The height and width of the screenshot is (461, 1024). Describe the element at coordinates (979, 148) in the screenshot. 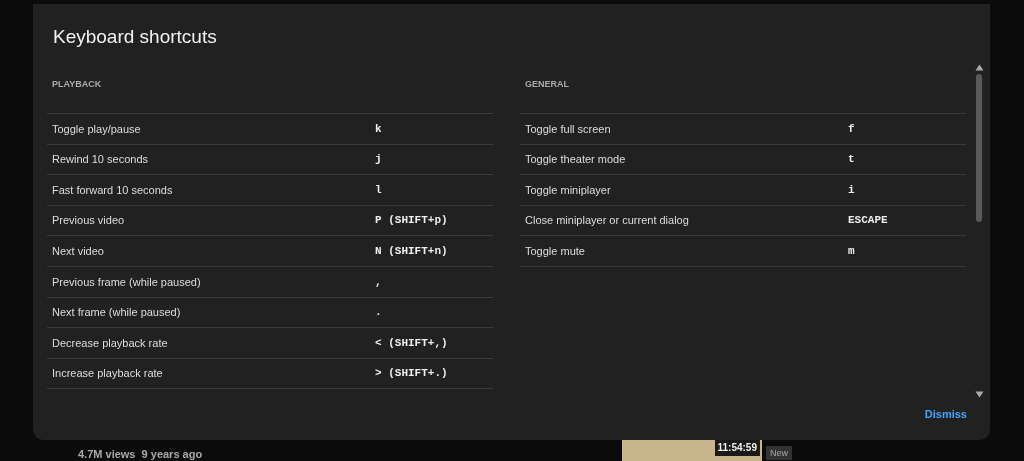

I see `scrollbar-thumb` at that location.